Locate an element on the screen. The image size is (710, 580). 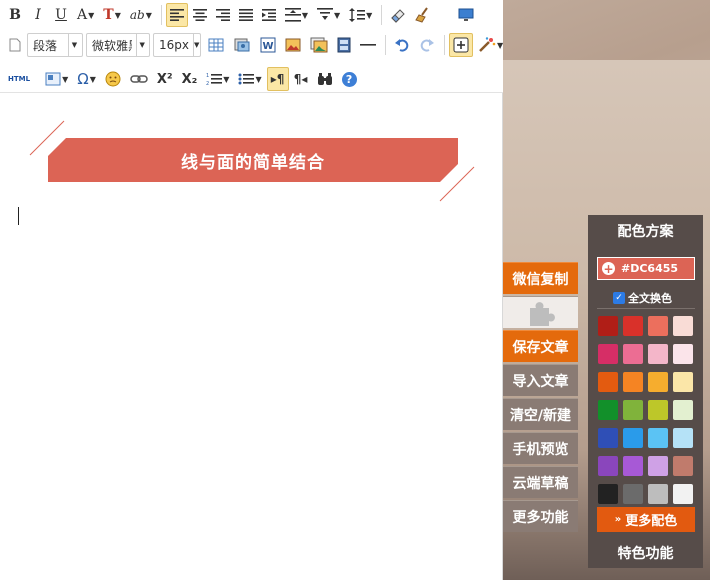
insert-frame-select-button: ▼ is located at coordinates (56, 79).